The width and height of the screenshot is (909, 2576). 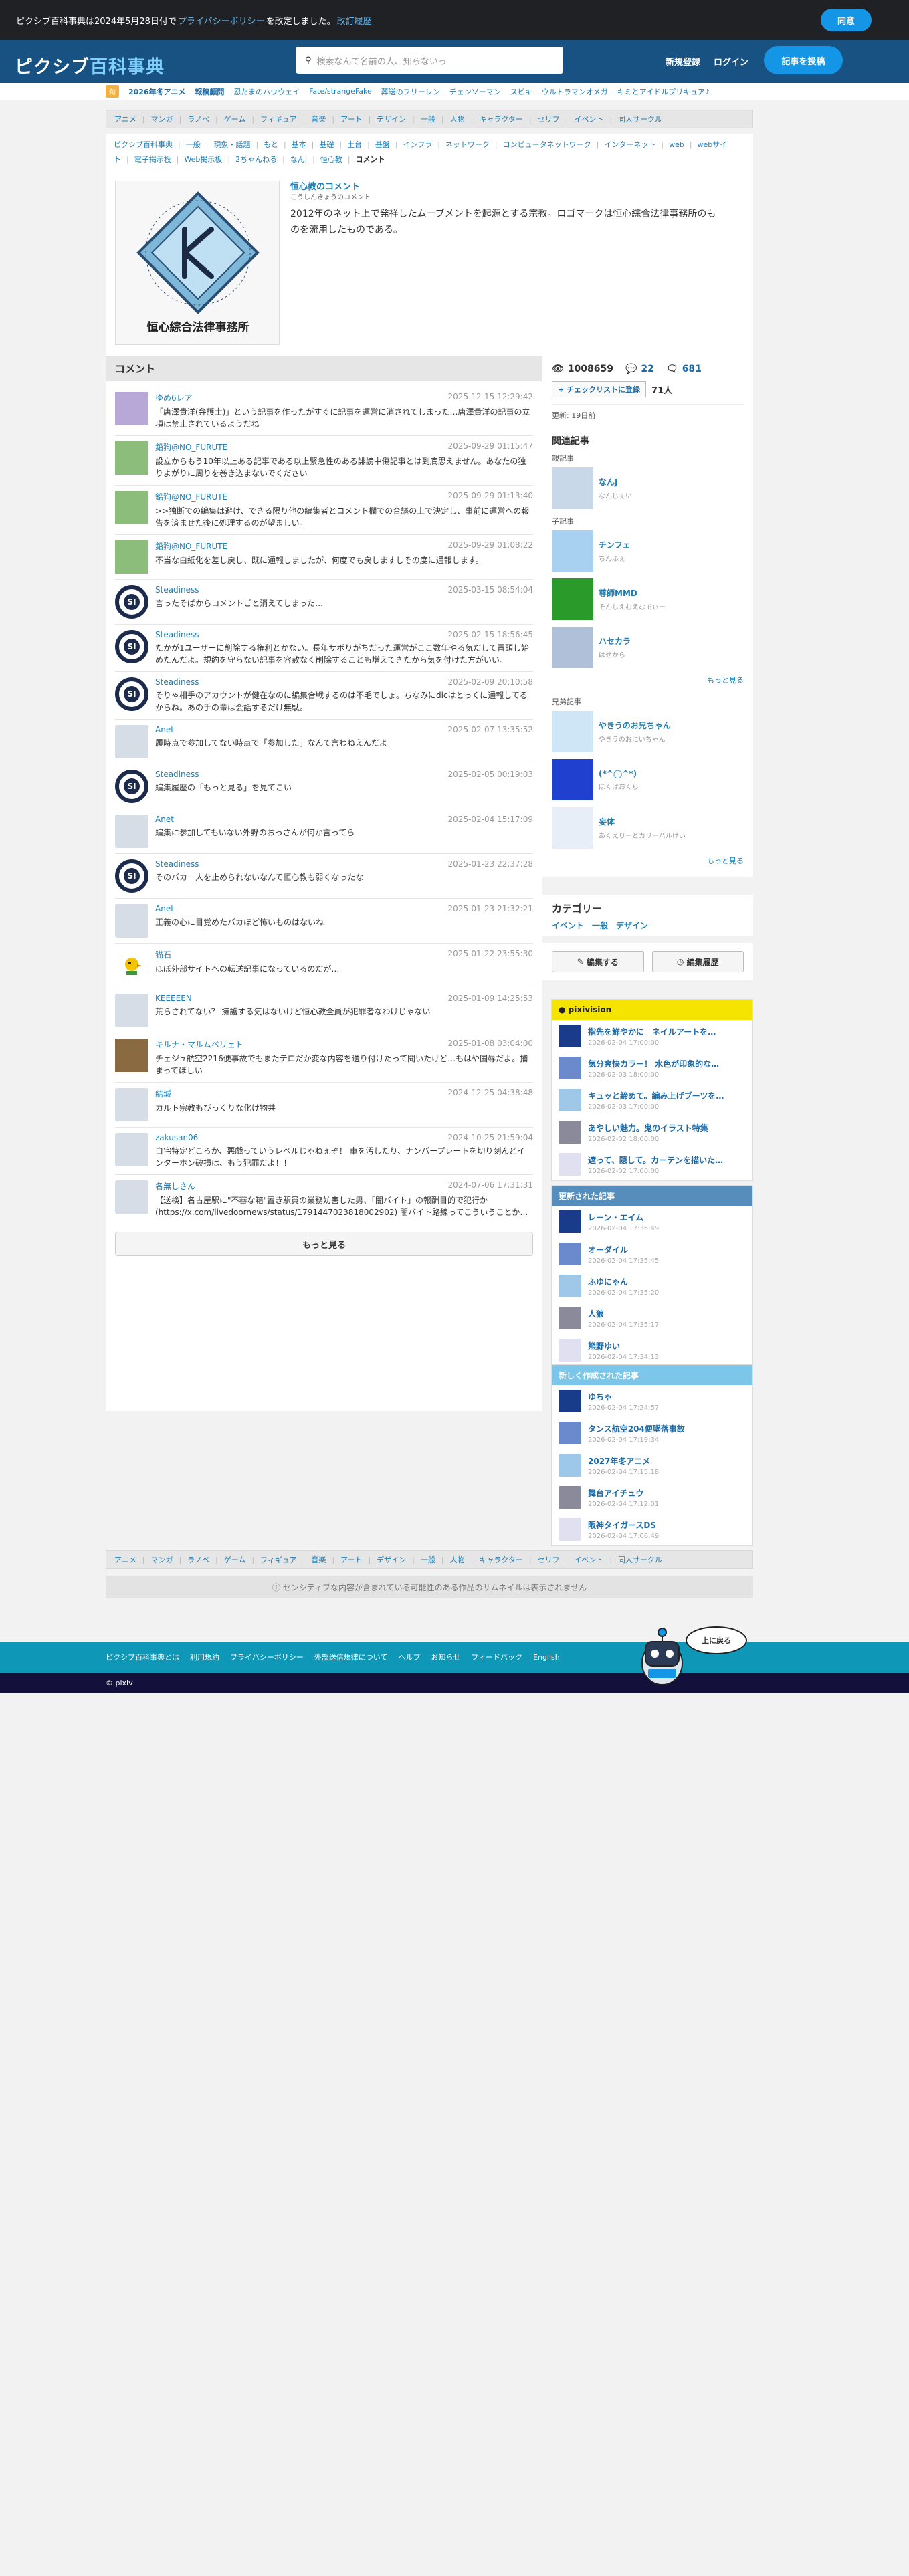 I want to click on category-tab: アート, so click(x=351, y=119).